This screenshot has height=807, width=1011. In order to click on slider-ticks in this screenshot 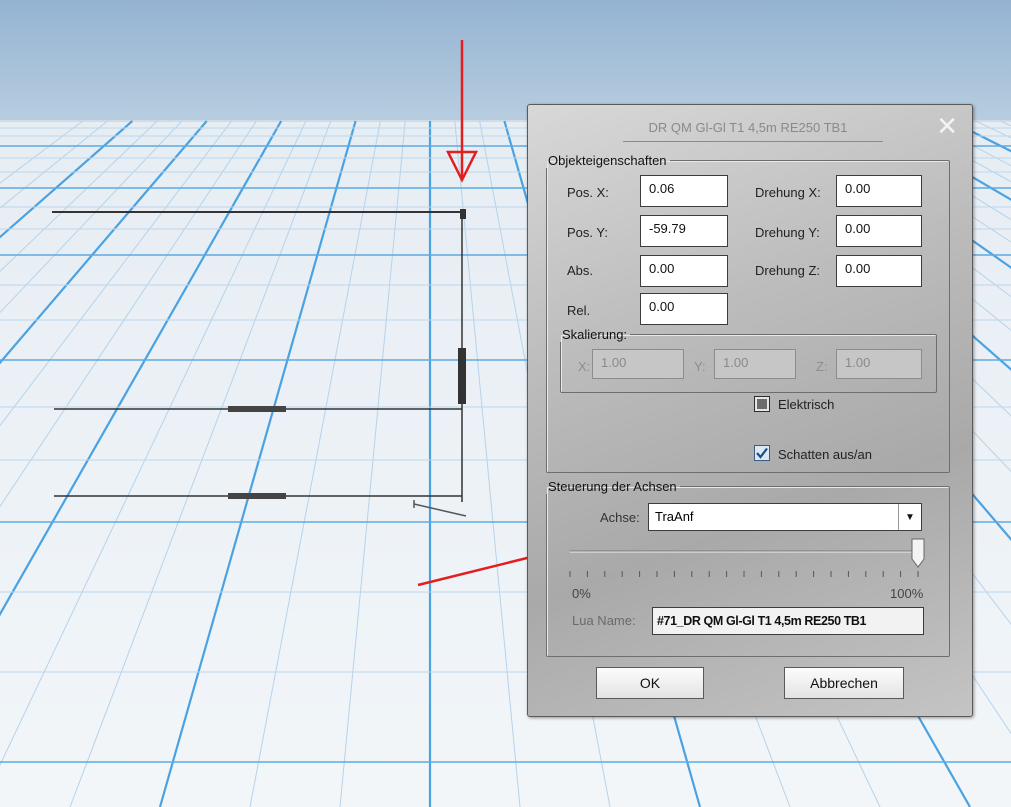, I will do `click(744, 574)`.